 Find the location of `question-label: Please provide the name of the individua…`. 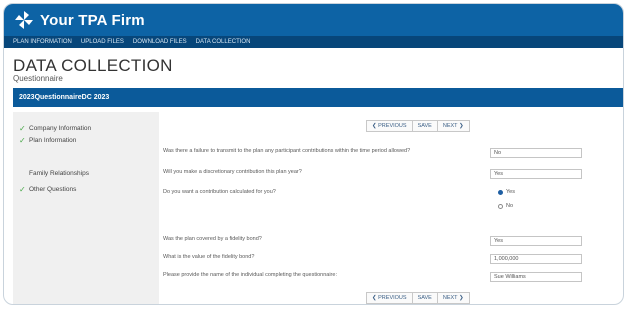

question-label: Please provide the name of the individua… is located at coordinates (250, 275).